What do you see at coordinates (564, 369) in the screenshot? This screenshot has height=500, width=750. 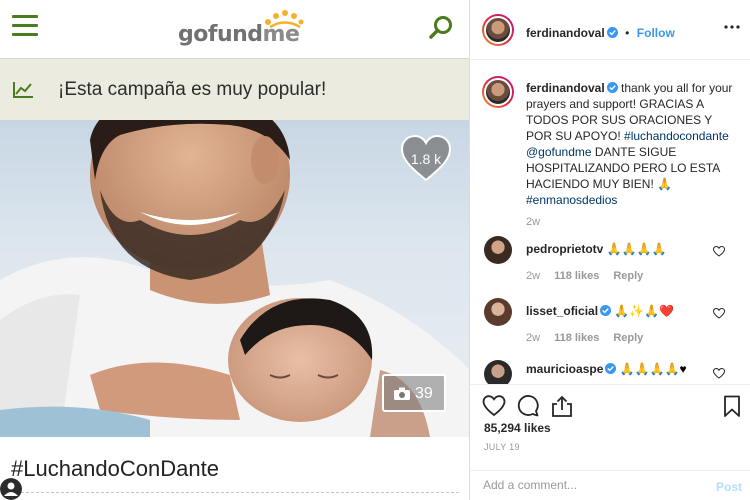 I see `comment-username: mauricioaspe` at bounding box center [564, 369].